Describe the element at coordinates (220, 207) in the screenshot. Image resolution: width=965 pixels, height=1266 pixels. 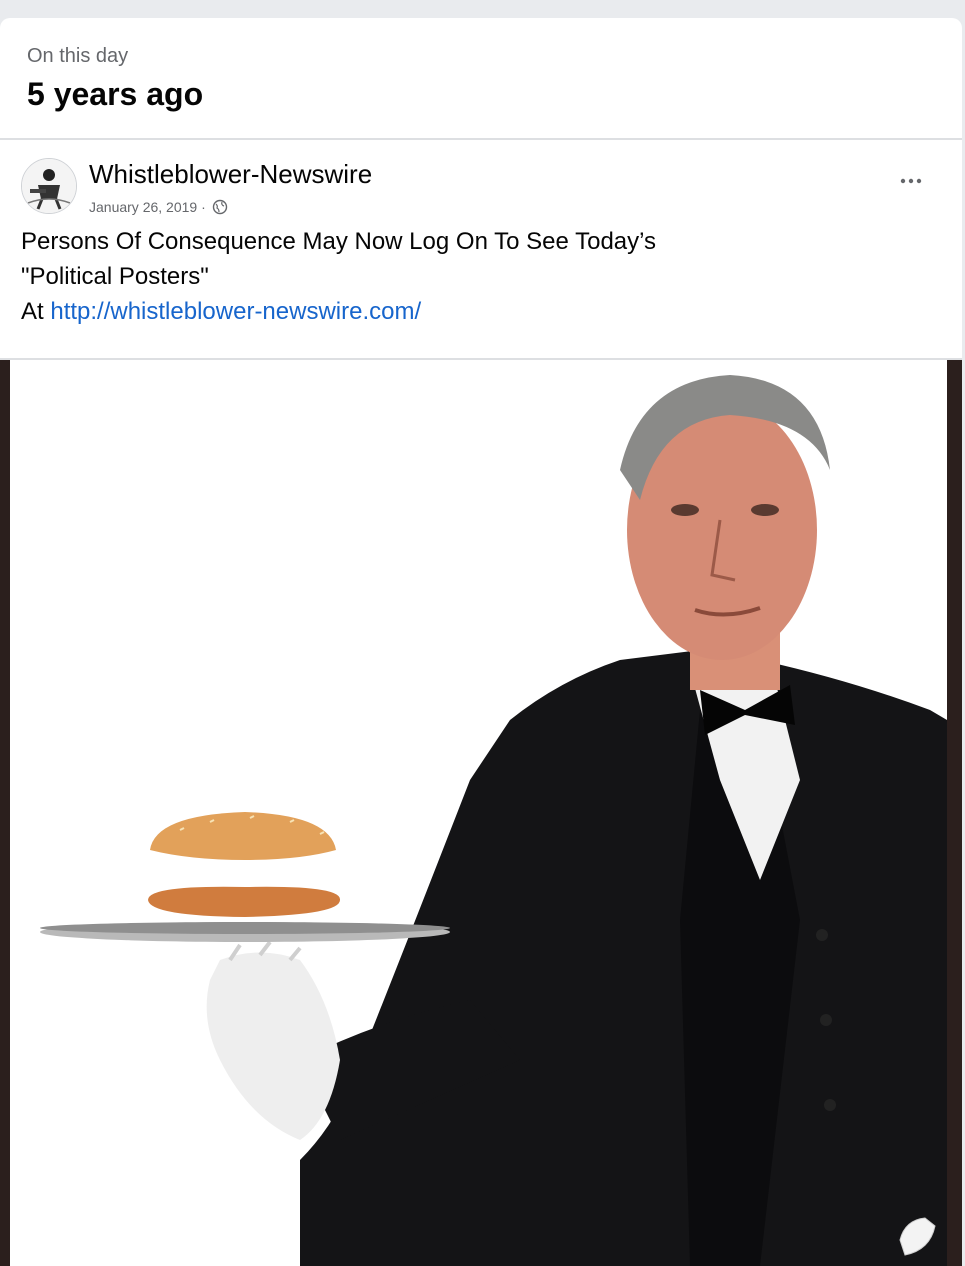
I see `globe-icon` at that location.